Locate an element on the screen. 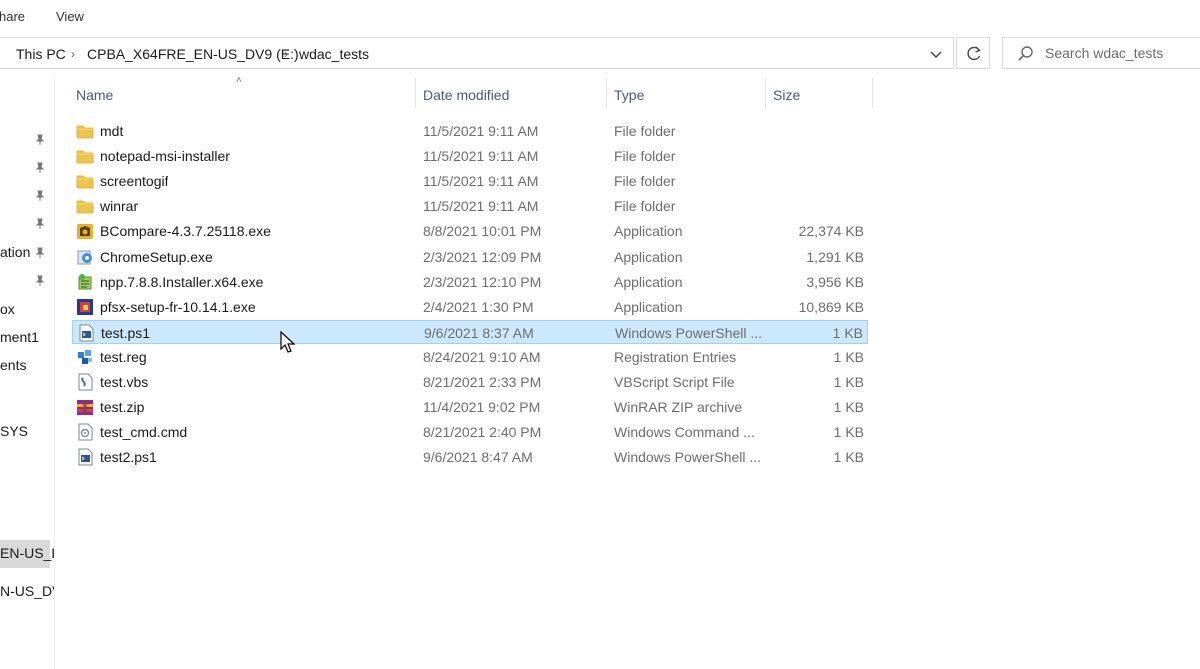  file-date-modified: 9/6/2021 8:37 AM is located at coordinates (479, 333).